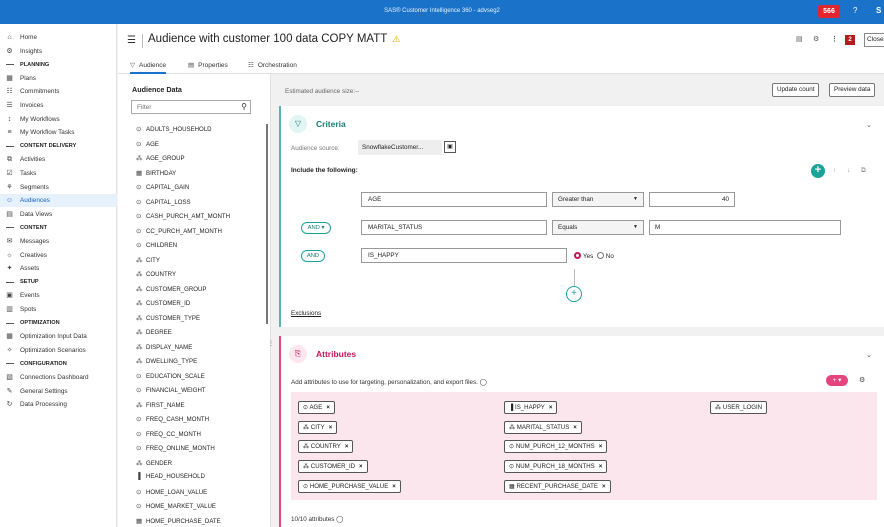 Image resolution: width=884 pixels, height=527 pixels. What do you see at coordinates (201, 480) in the screenshot?
I see `variable-list-item: ▐ HEAD_HOUSEHOLD` at bounding box center [201, 480].